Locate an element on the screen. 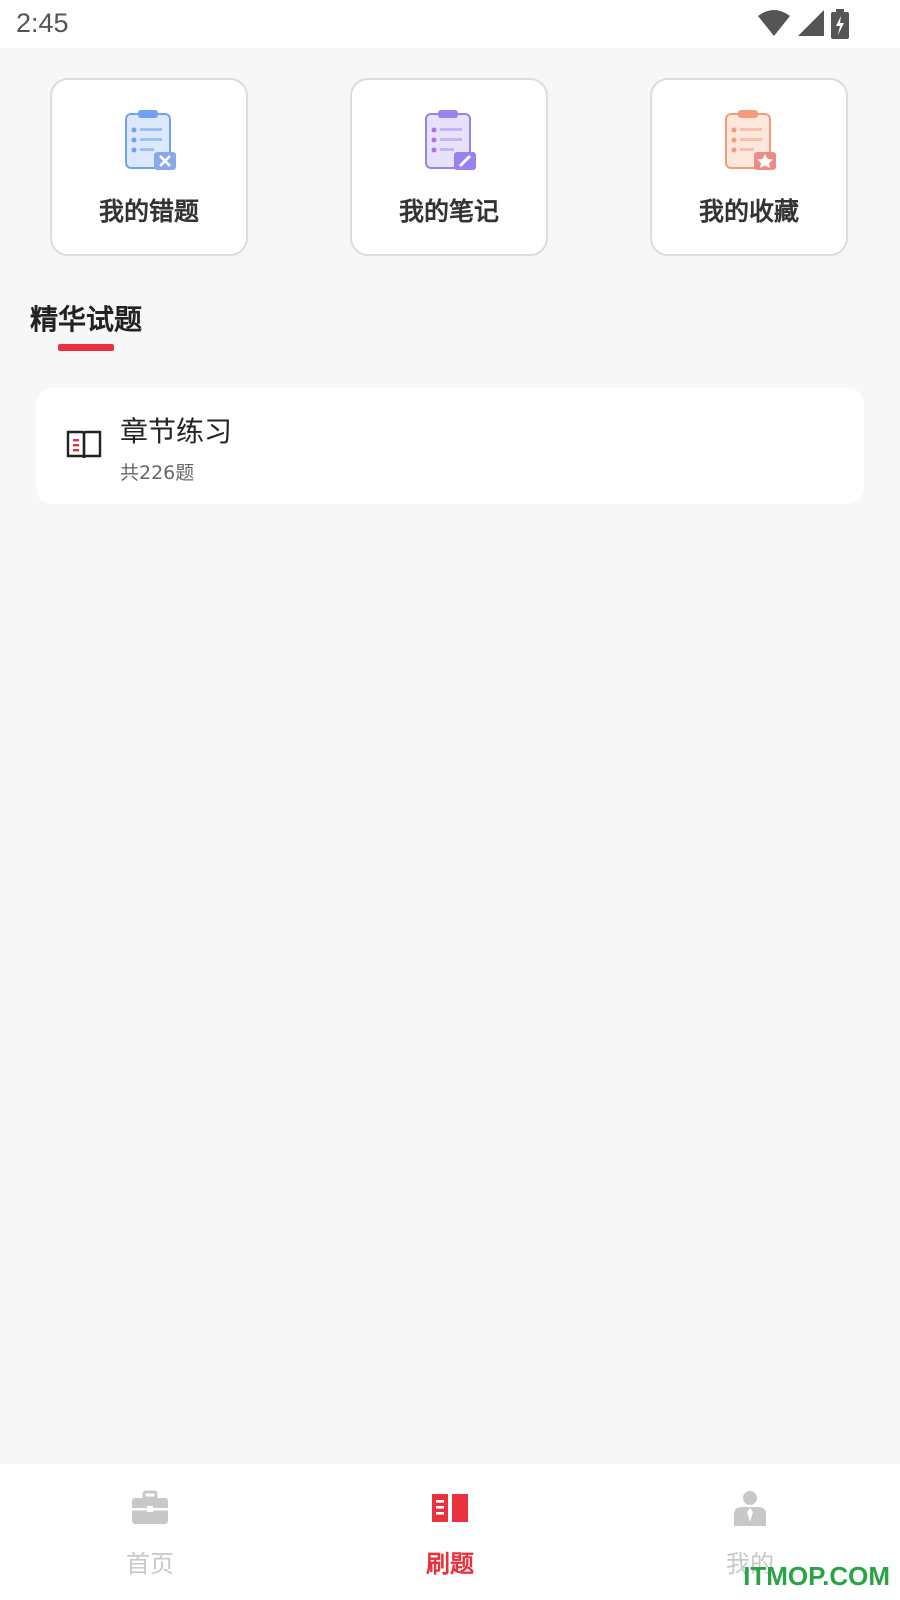 The width and height of the screenshot is (900, 1600). status-icons is located at coordinates (804, 24).